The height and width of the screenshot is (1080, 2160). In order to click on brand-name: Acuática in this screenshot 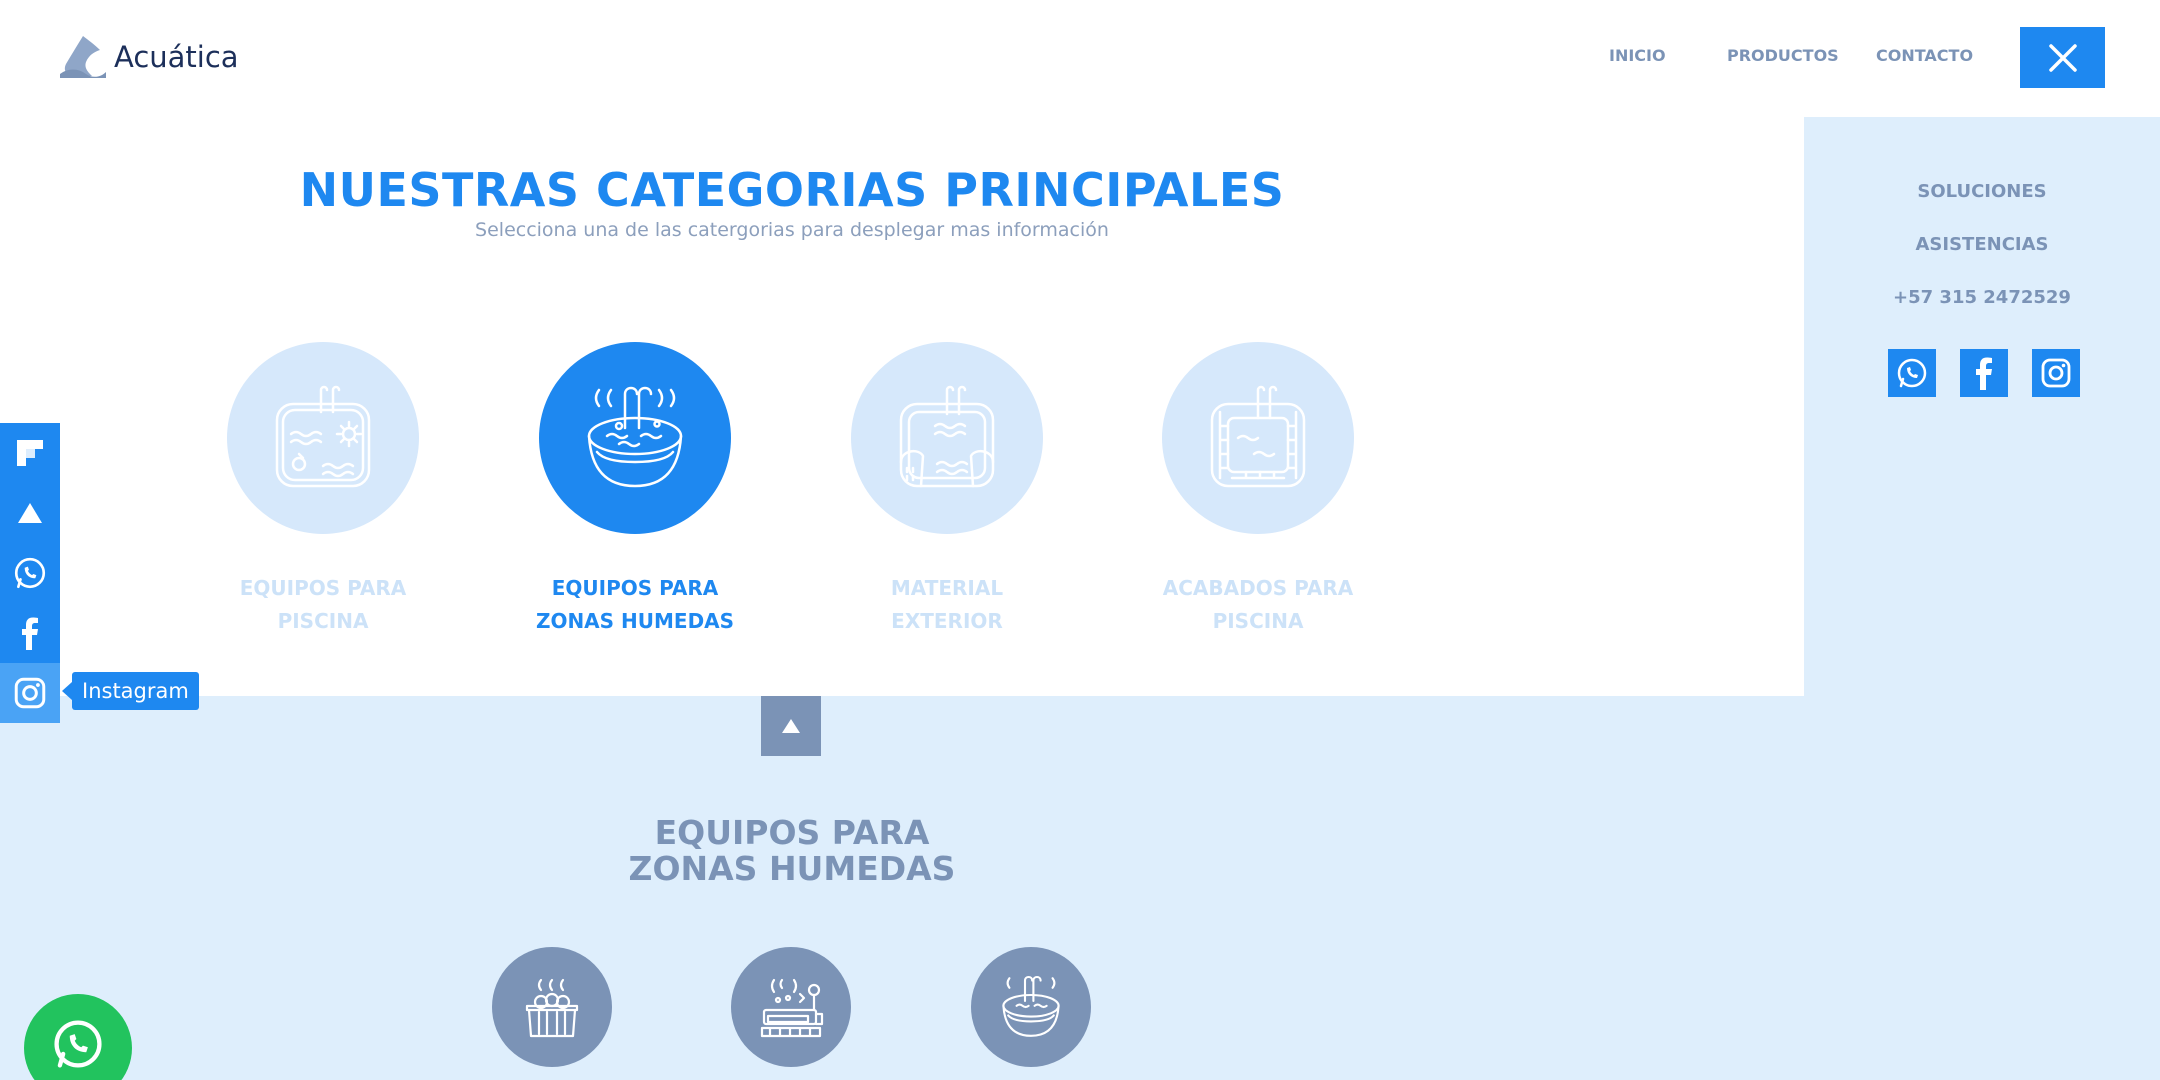, I will do `click(176, 57)`.